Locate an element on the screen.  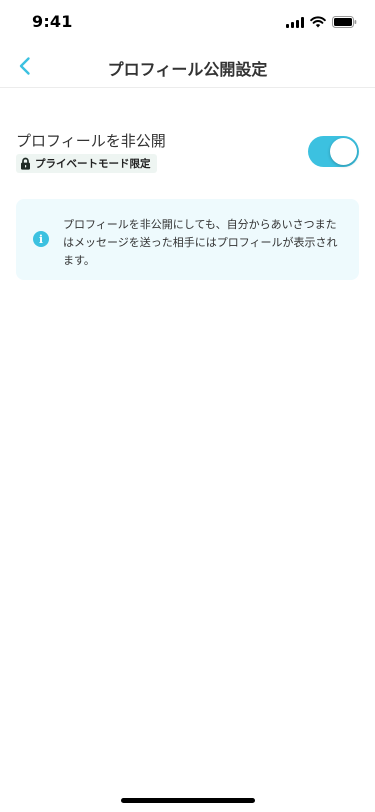
info-icon: i is located at coordinates (41, 239).